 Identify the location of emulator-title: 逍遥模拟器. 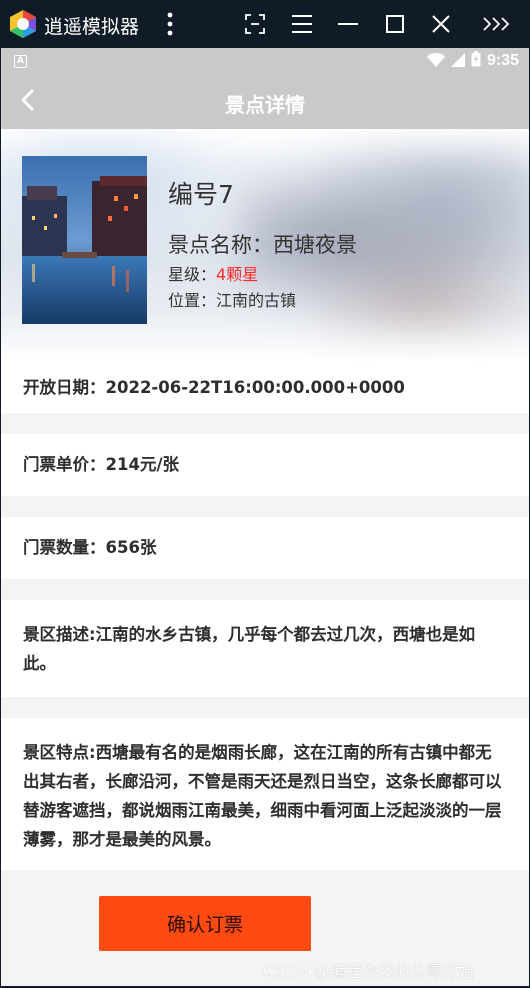
(92, 27).